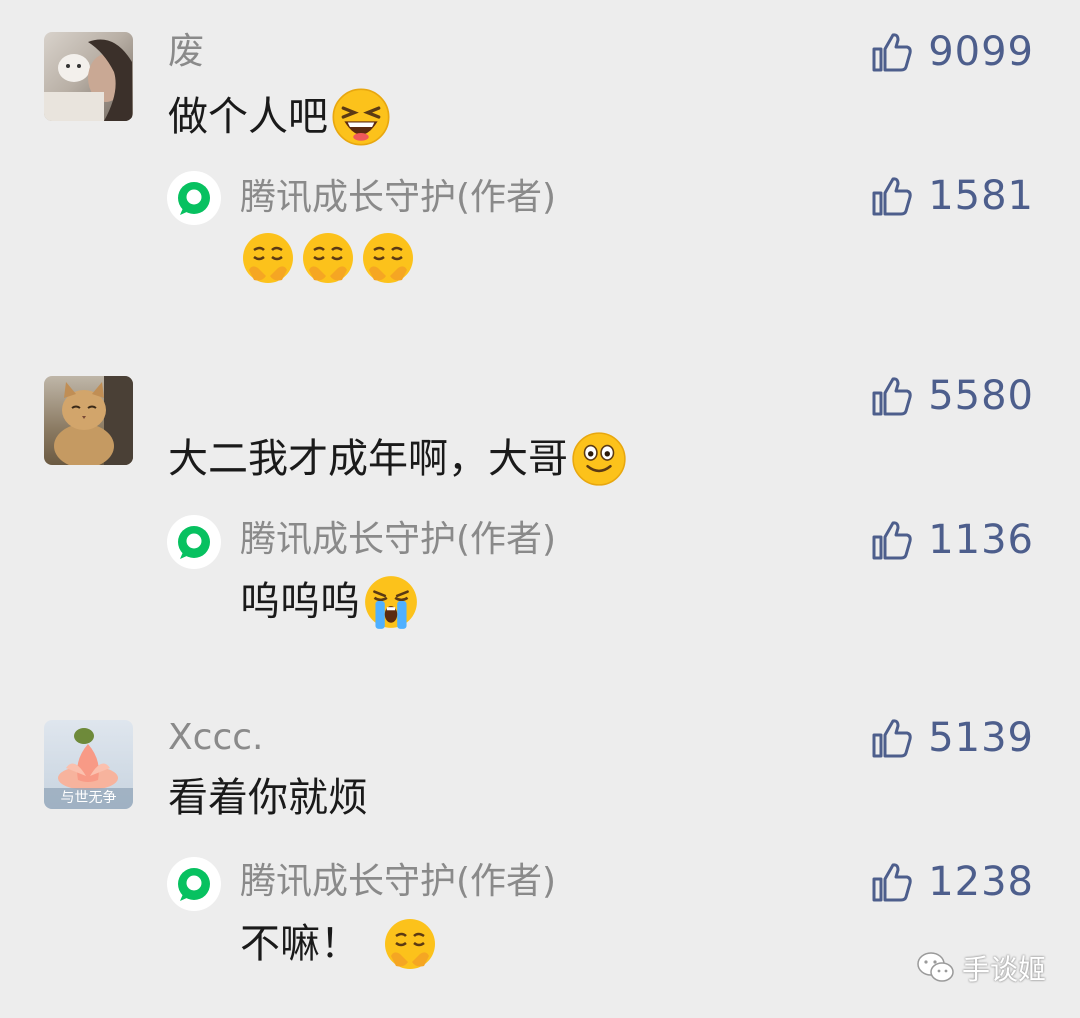 This screenshot has width=1080, height=1018. I want to click on reply-text: 不嘛！, so click(339, 944).